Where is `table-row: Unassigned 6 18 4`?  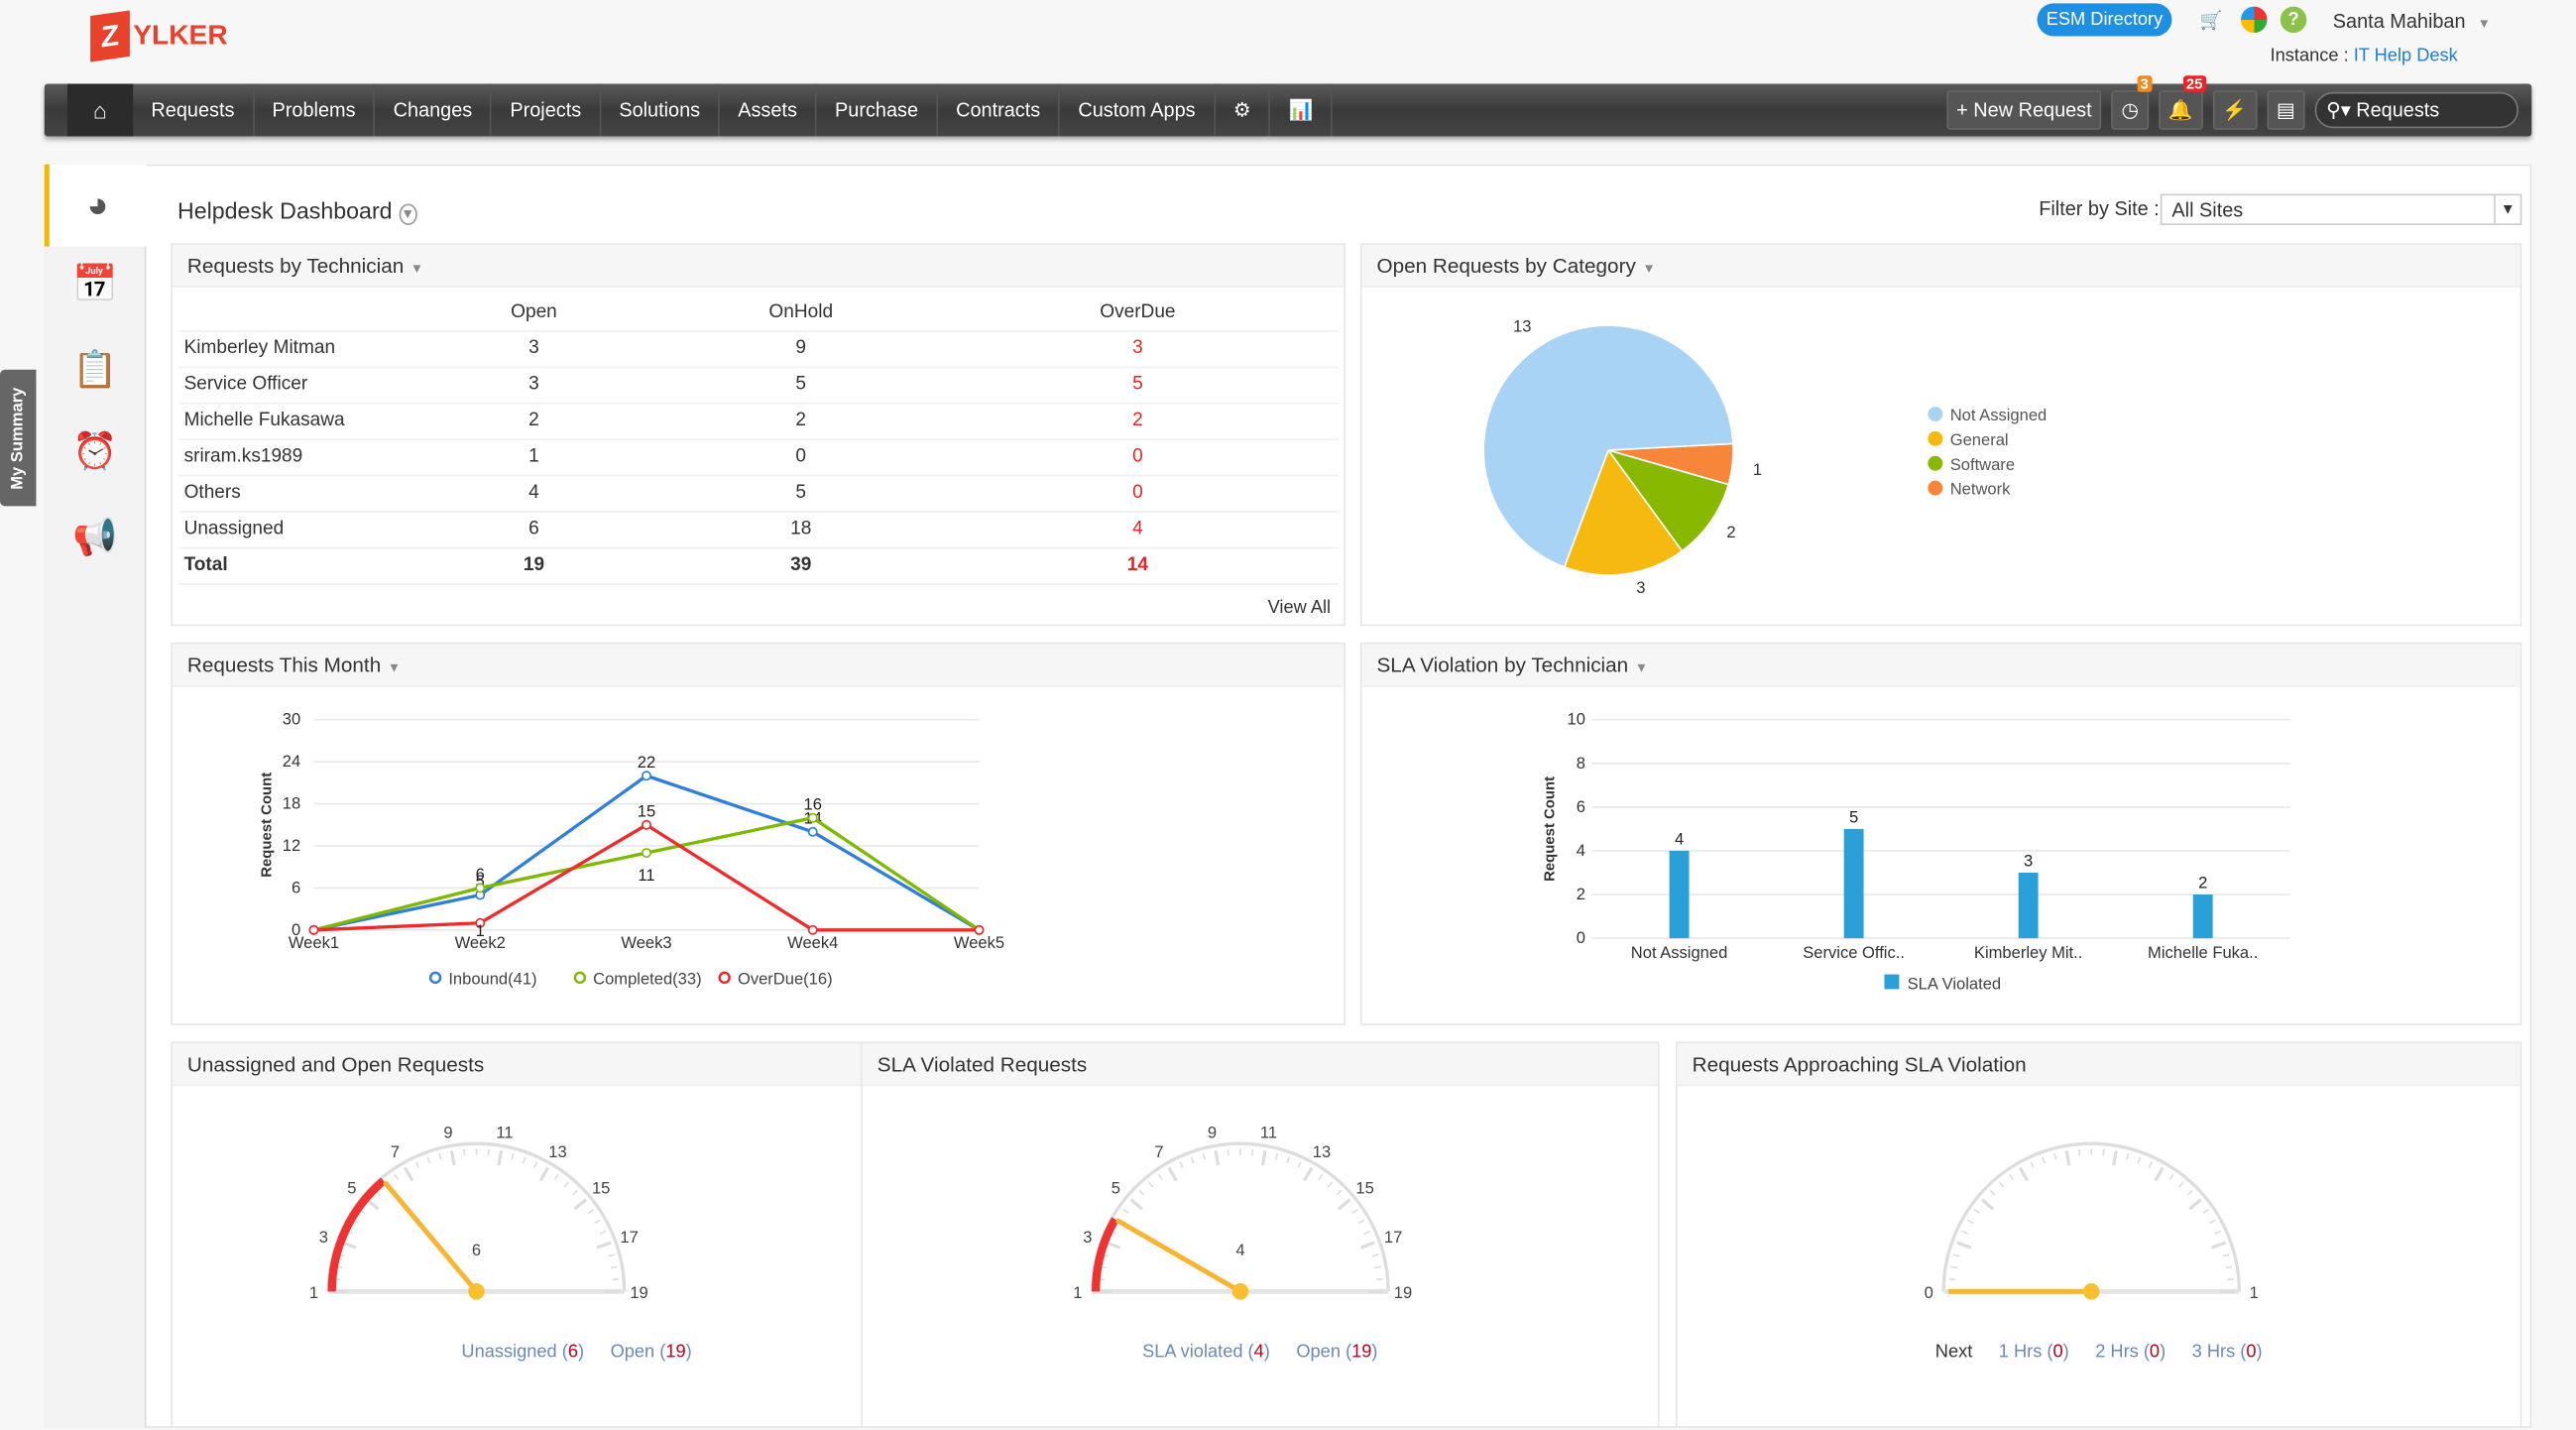
table-row: Unassigned 6 18 4 is located at coordinates (759, 529).